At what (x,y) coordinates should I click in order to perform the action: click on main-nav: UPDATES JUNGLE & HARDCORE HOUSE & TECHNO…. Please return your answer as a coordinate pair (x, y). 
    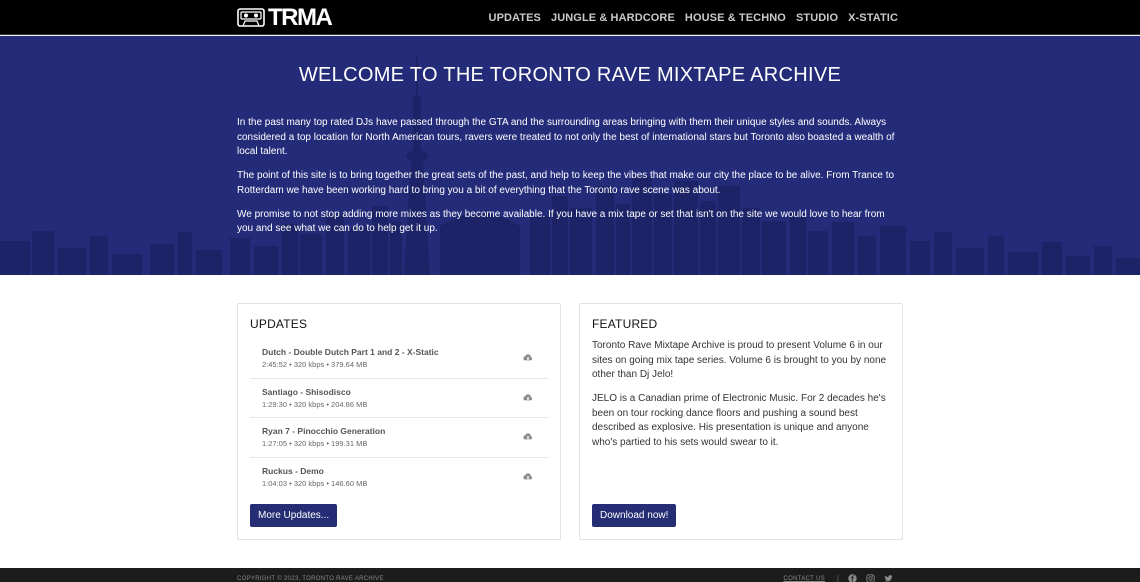
    Looking at the image, I should click on (693, 17).